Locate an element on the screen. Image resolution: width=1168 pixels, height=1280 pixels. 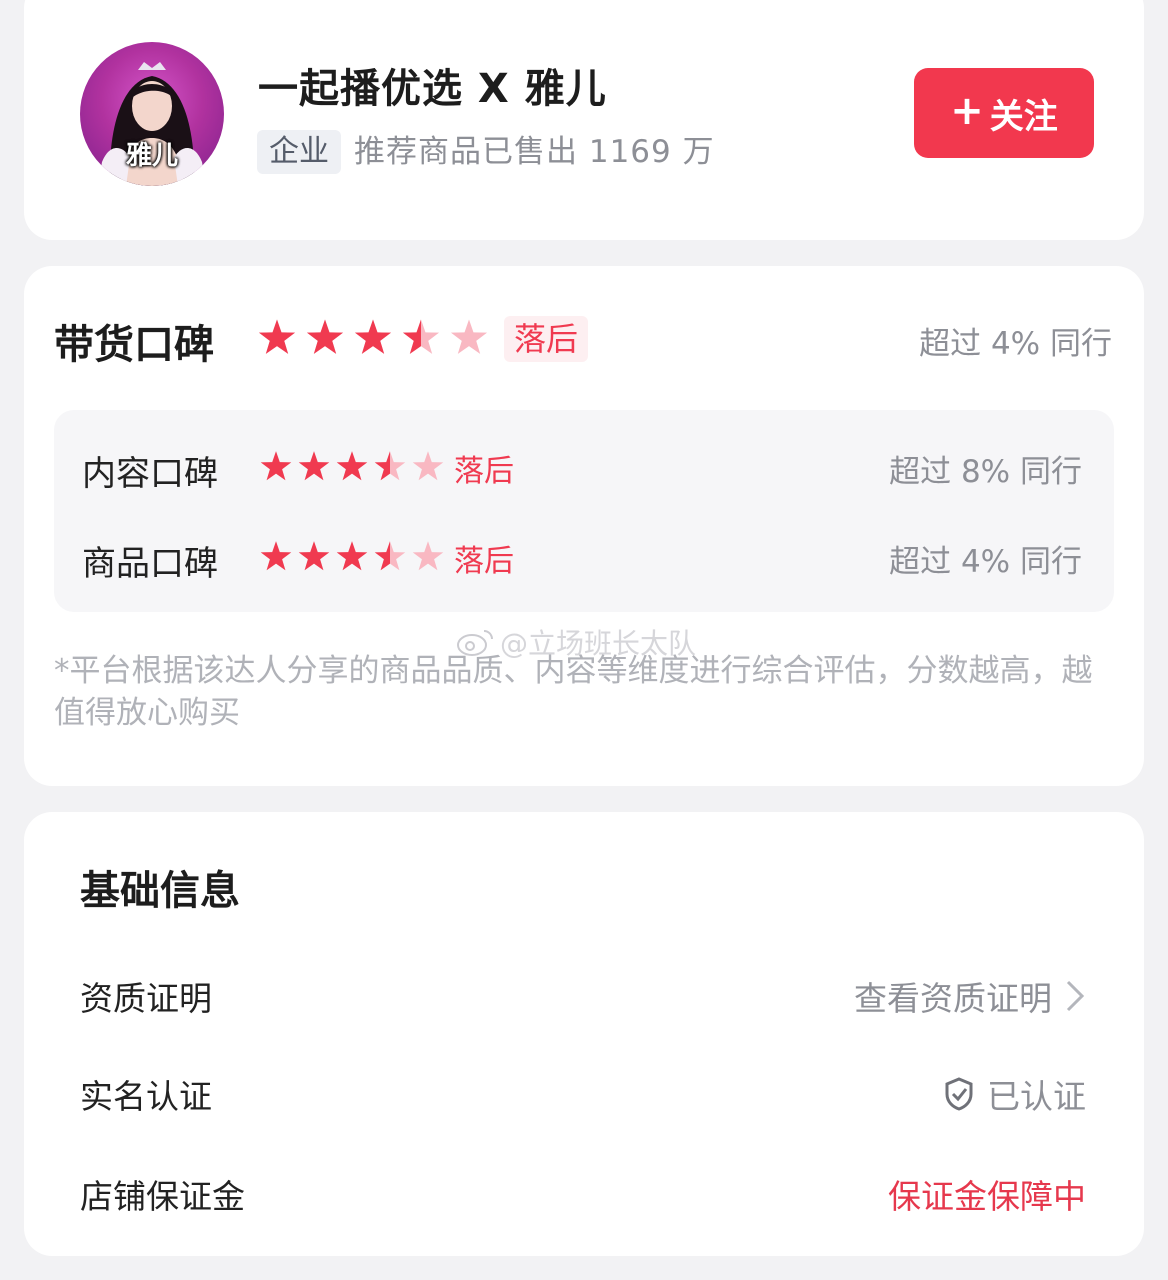
rating-title: 带货口碑 is located at coordinates (134, 345).